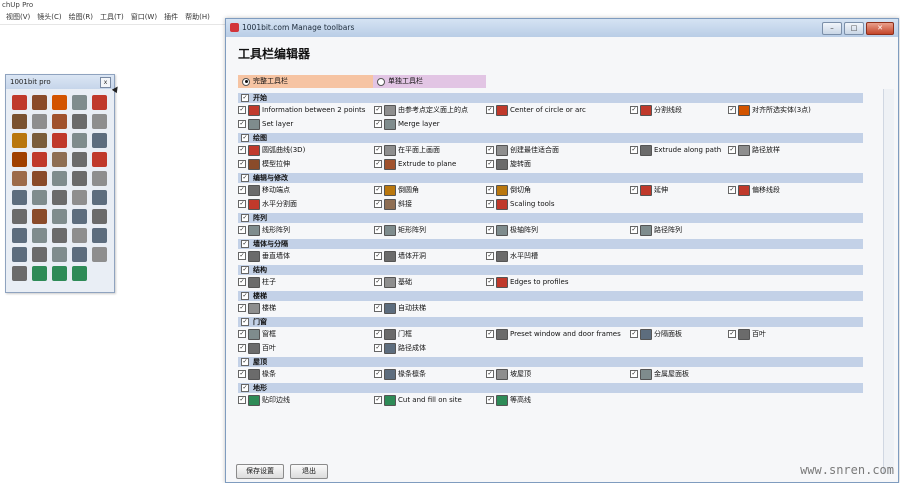  I want to click on category-header: ✓ 墙体与分隔, so click(550, 244).